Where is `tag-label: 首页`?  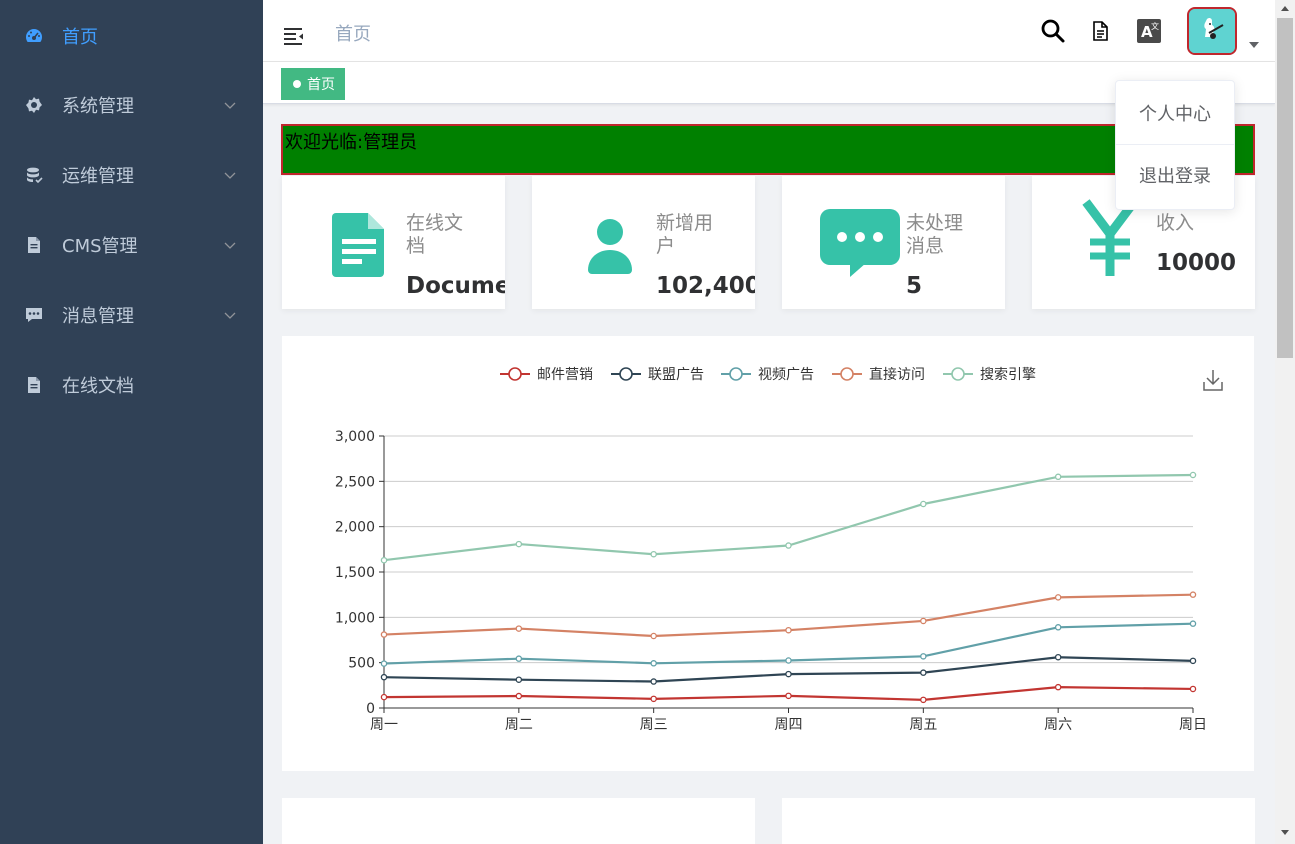
tag-label: 首页 is located at coordinates (321, 85).